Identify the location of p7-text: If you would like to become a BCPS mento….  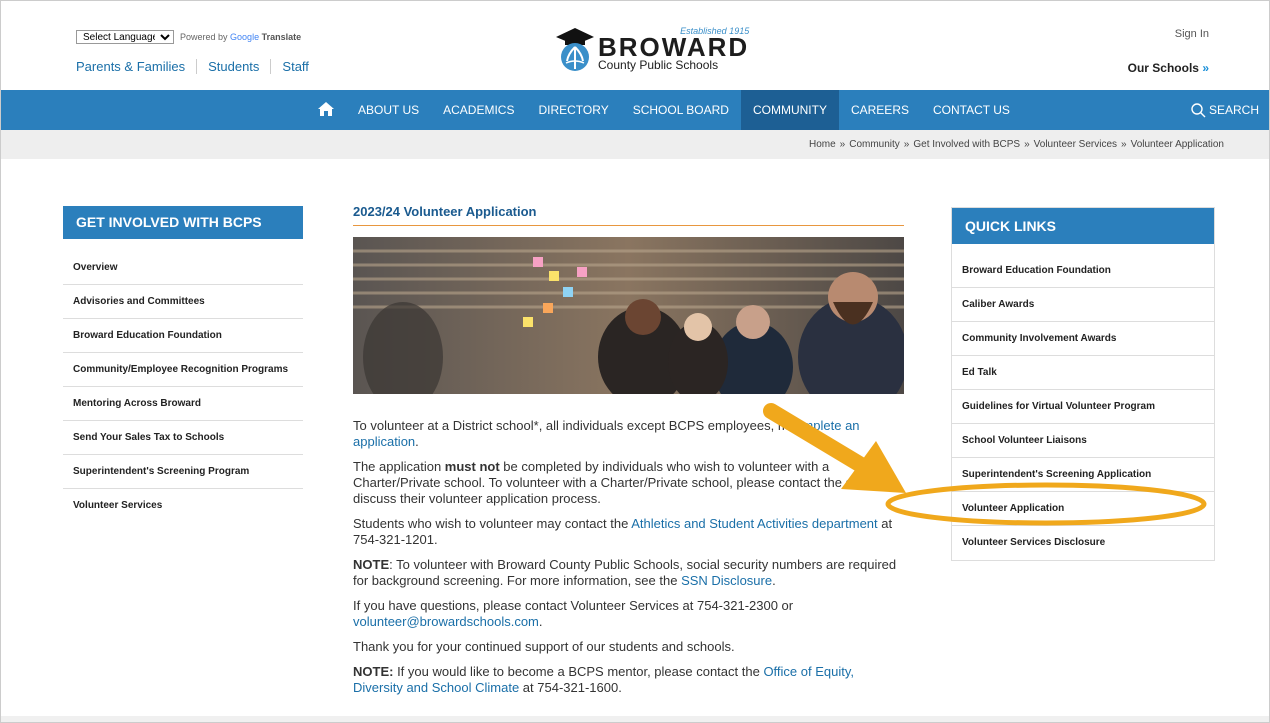
(578, 671).